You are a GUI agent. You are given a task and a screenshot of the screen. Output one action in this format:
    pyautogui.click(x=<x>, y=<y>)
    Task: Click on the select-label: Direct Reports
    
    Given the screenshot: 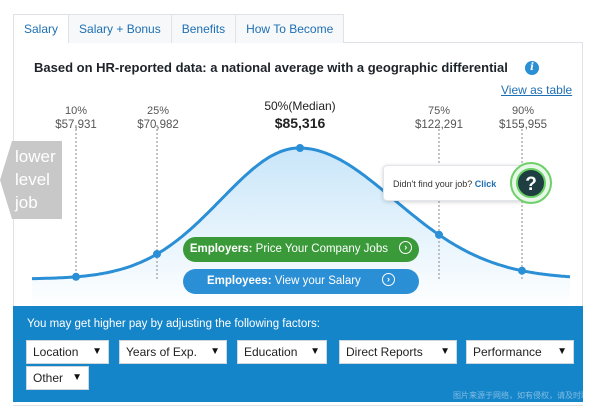 What is the action you would take?
    pyautogui.click(x=384, y=352)
    